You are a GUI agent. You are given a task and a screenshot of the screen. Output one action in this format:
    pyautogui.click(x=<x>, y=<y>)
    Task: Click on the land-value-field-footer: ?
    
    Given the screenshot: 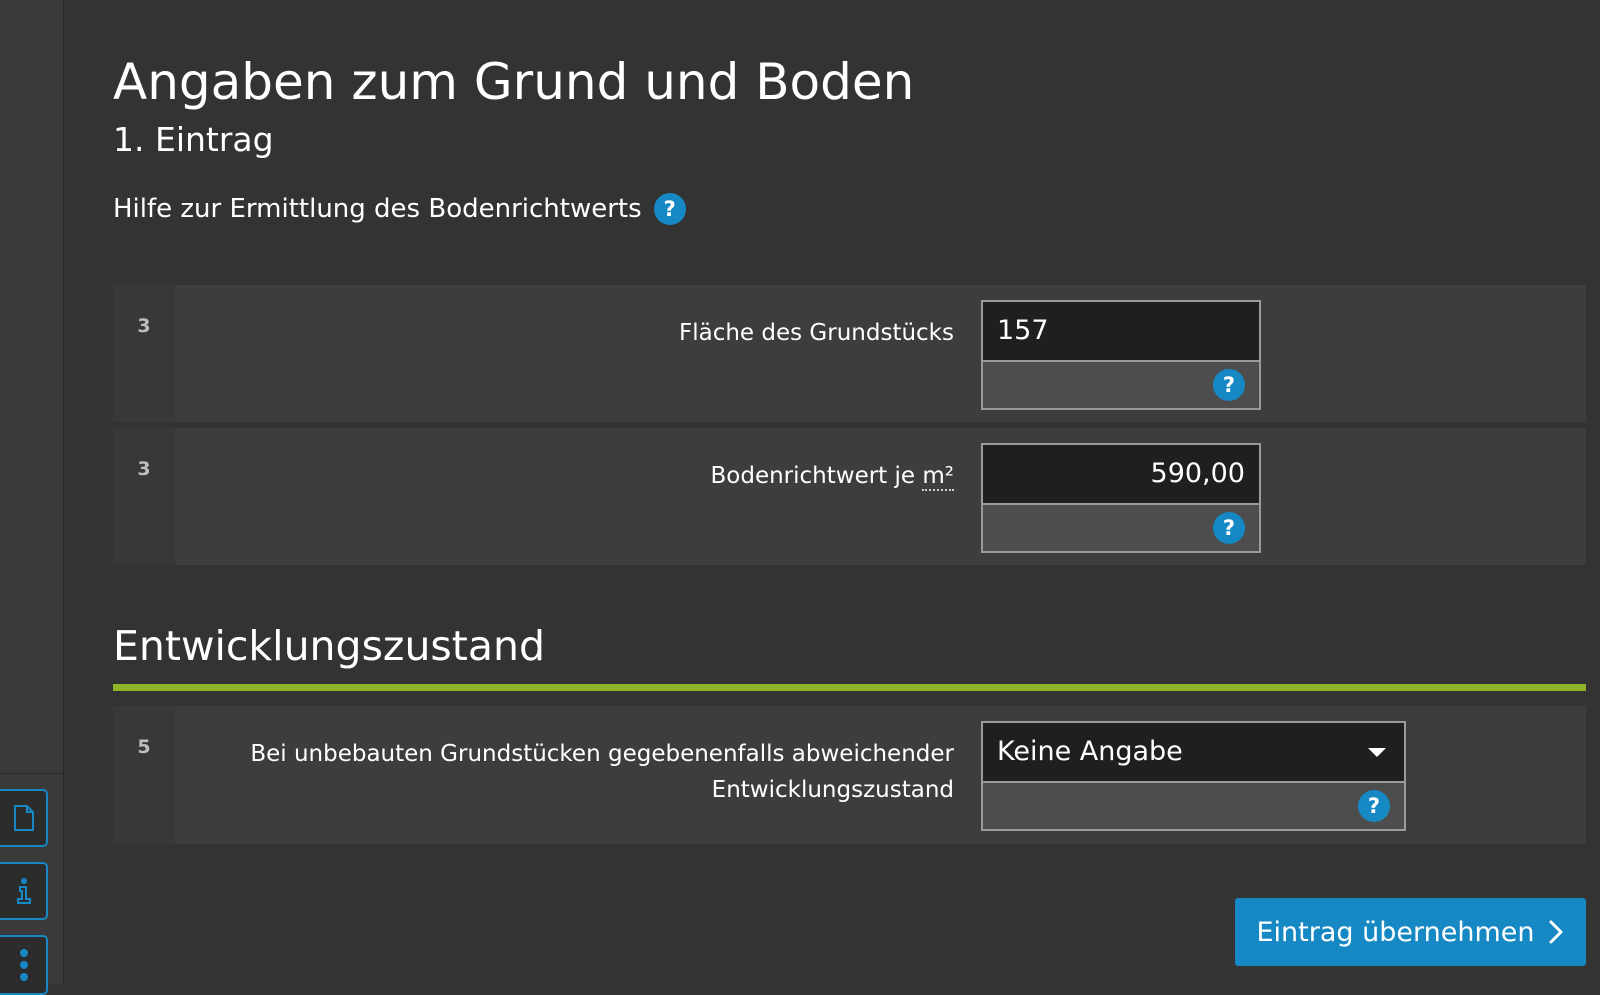 What is the action you would take?
    pyautogui.click(x=1121, y=528)
    